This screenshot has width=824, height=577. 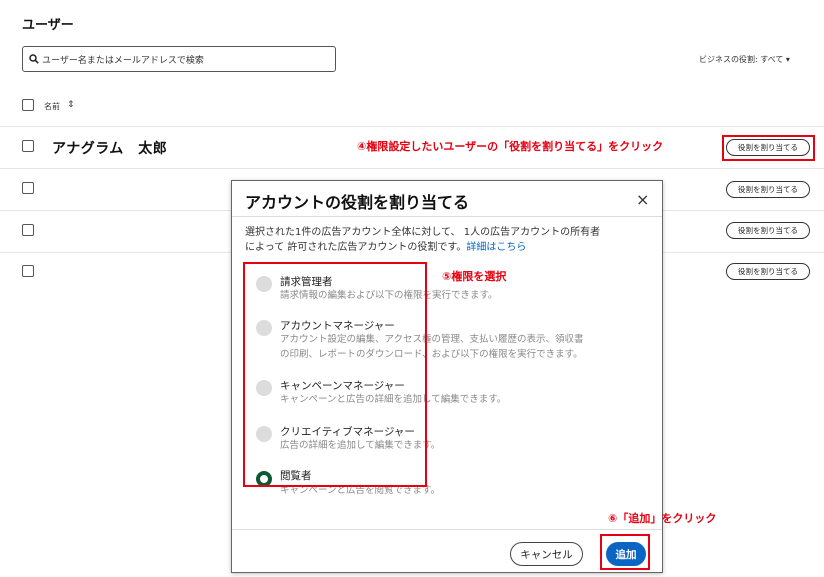 I want to click on sort-icon: ⇕, so click(x=71, y=105).